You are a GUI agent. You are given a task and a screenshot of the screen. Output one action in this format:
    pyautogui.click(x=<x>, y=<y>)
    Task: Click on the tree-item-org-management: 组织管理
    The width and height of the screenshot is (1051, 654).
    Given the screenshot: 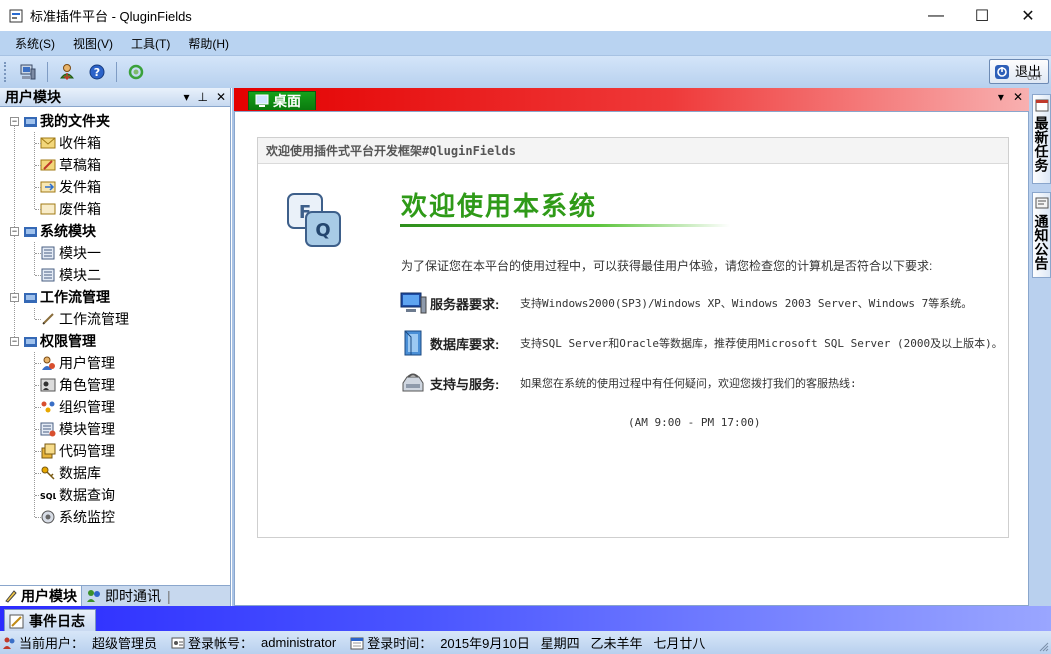 What is the action you would take?
    pyautogui.click(x=115, y=407)
    